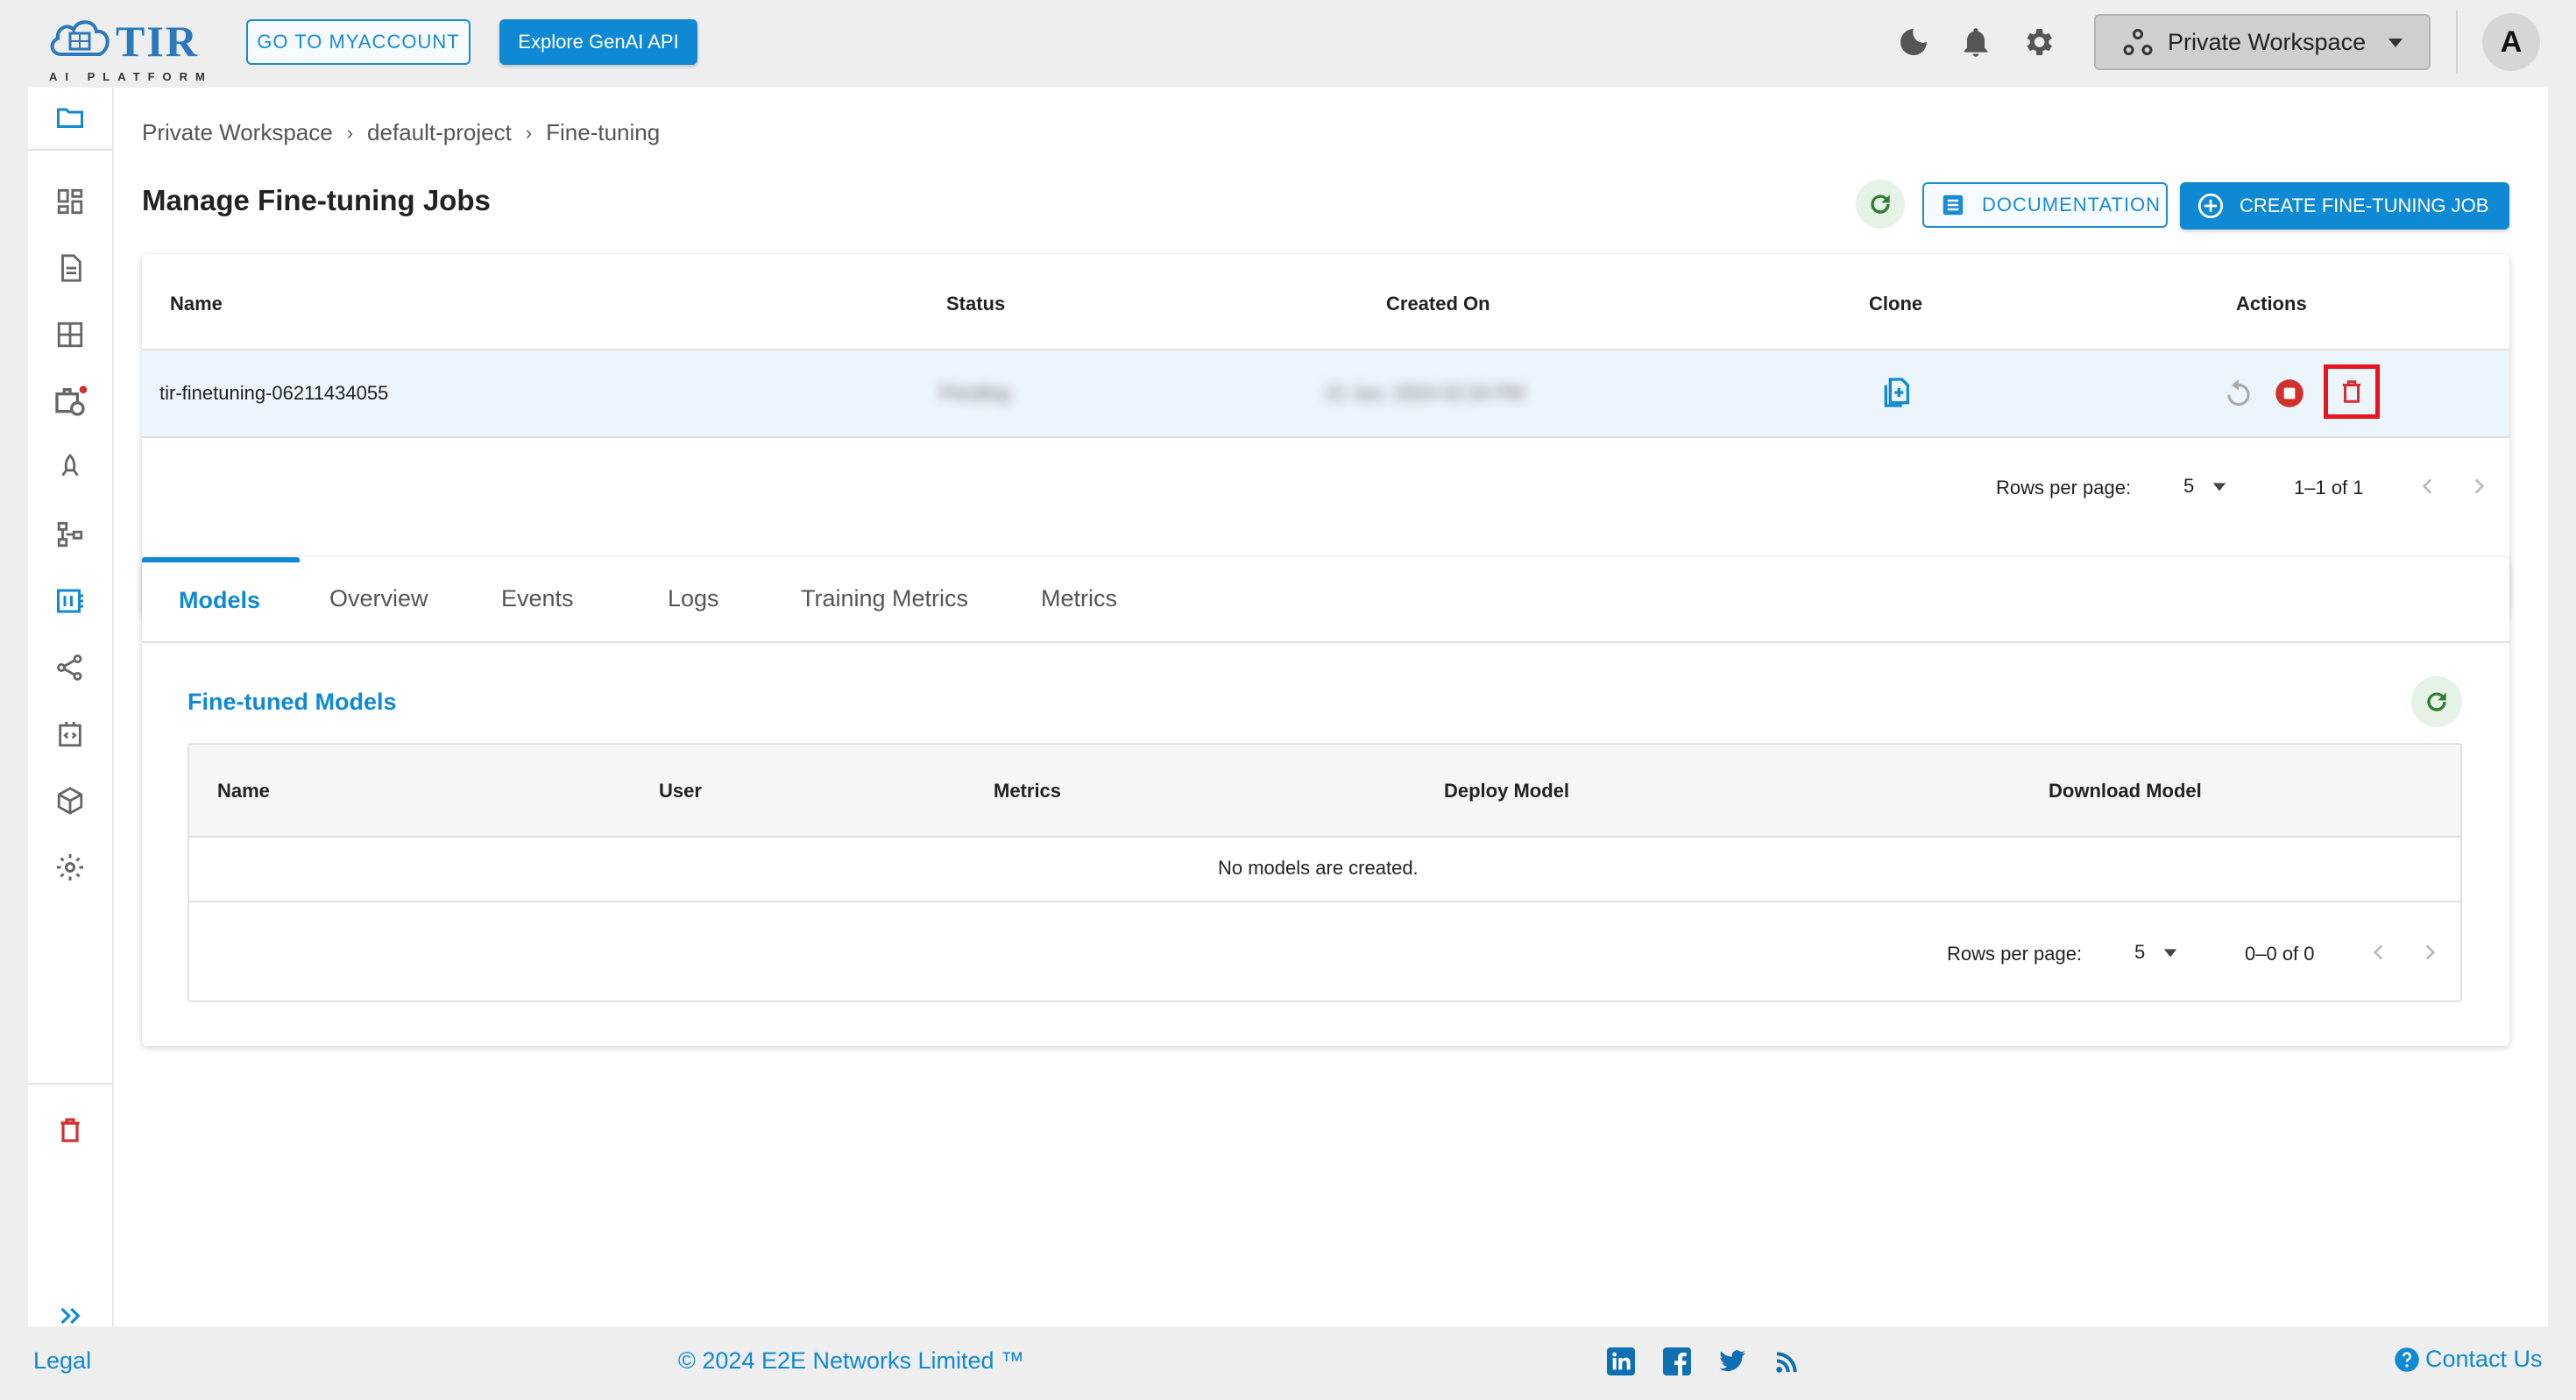 This screenshot has width=2576, height=1400. What do you see at coordinates (219, 600) in the screenshot?
I see `tab-models: Models` at bounding box center [219, 600].